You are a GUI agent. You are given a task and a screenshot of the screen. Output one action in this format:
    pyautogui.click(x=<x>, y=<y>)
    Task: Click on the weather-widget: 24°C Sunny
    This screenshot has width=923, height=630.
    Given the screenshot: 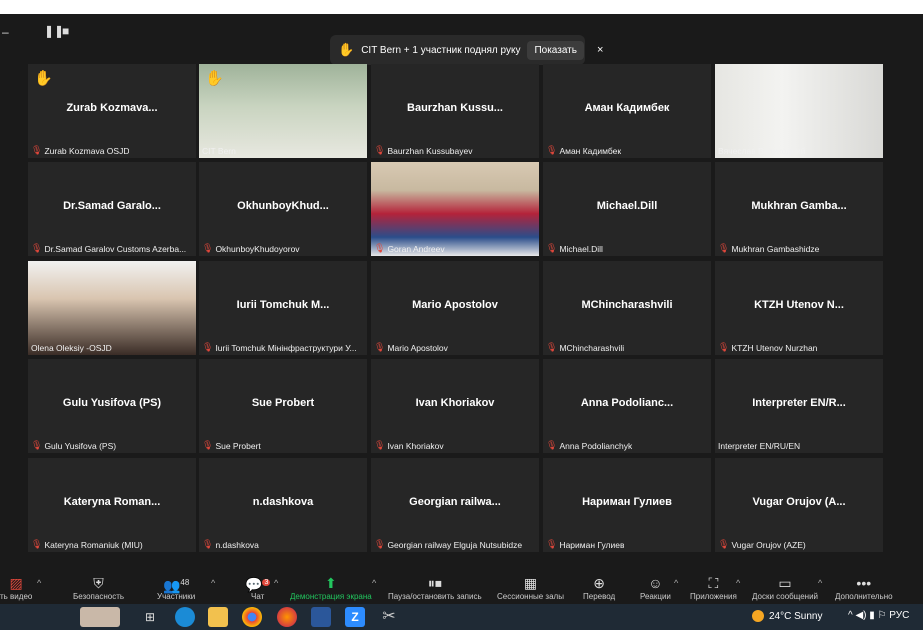 What is the action you would take?
    pyautogui.click(x=787, y=616)
    